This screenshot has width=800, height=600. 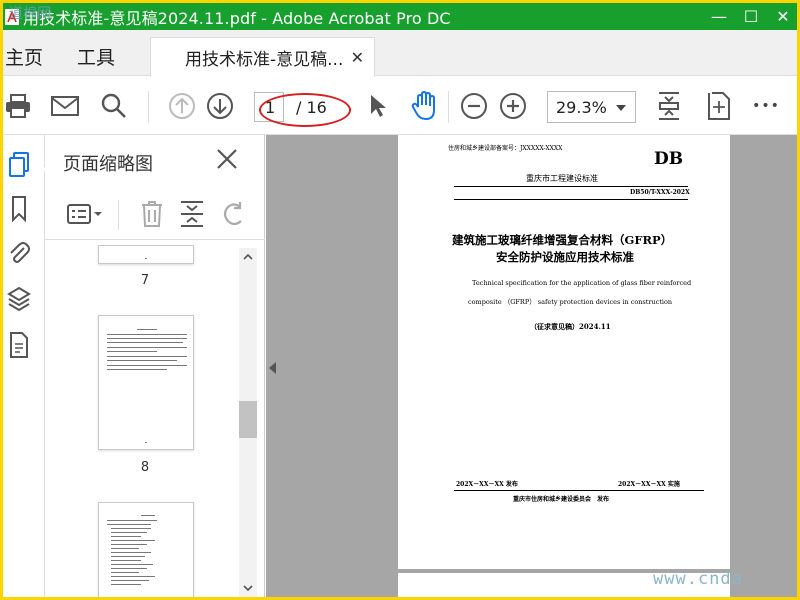 I want to click on release-date: 202X－XX－XX 发布, so click(x=487, y=484).